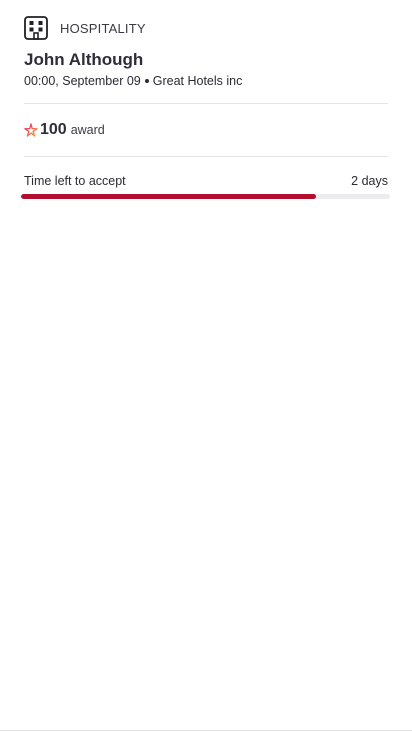 Image resolution: width=412 pixels, height=732 pixels. What do you see at coordinates (82, 81) in the screenshot?
I see `job-time: 00:00, September 09` at bounding box center [82, 81].